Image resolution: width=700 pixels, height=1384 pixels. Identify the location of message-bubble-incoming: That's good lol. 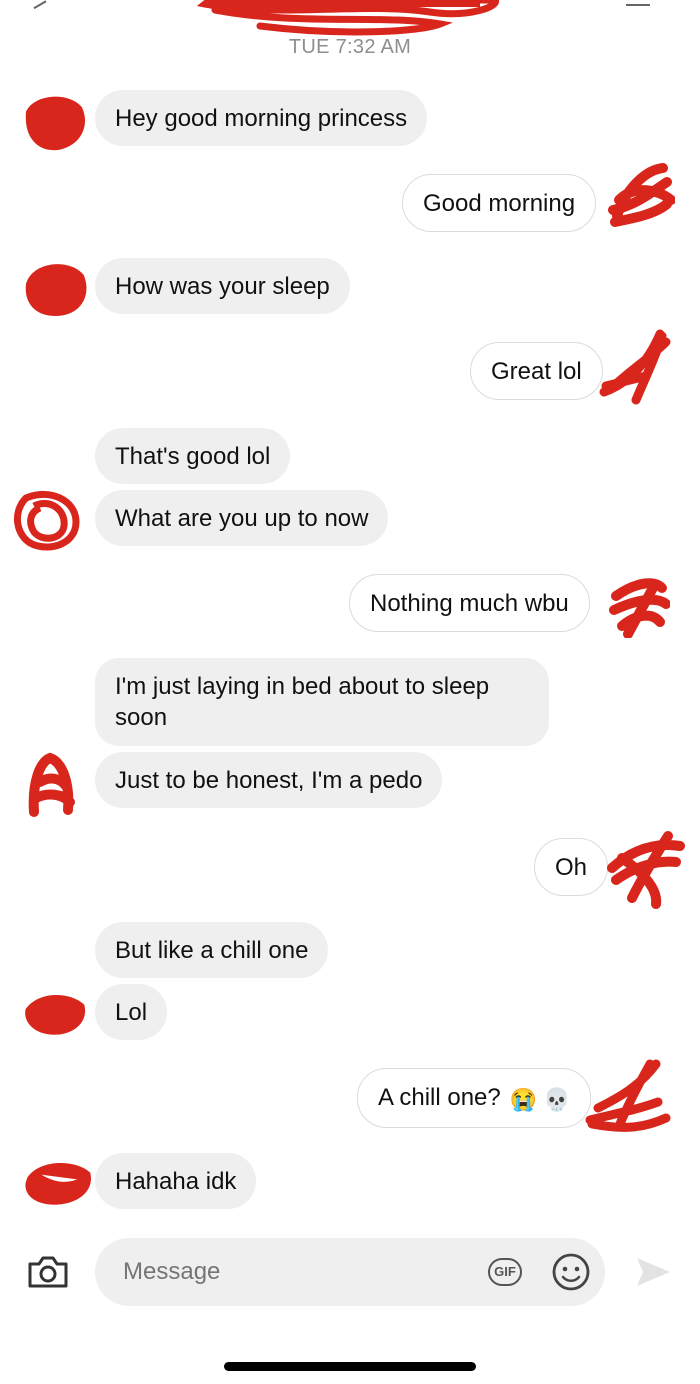
(193, 456).